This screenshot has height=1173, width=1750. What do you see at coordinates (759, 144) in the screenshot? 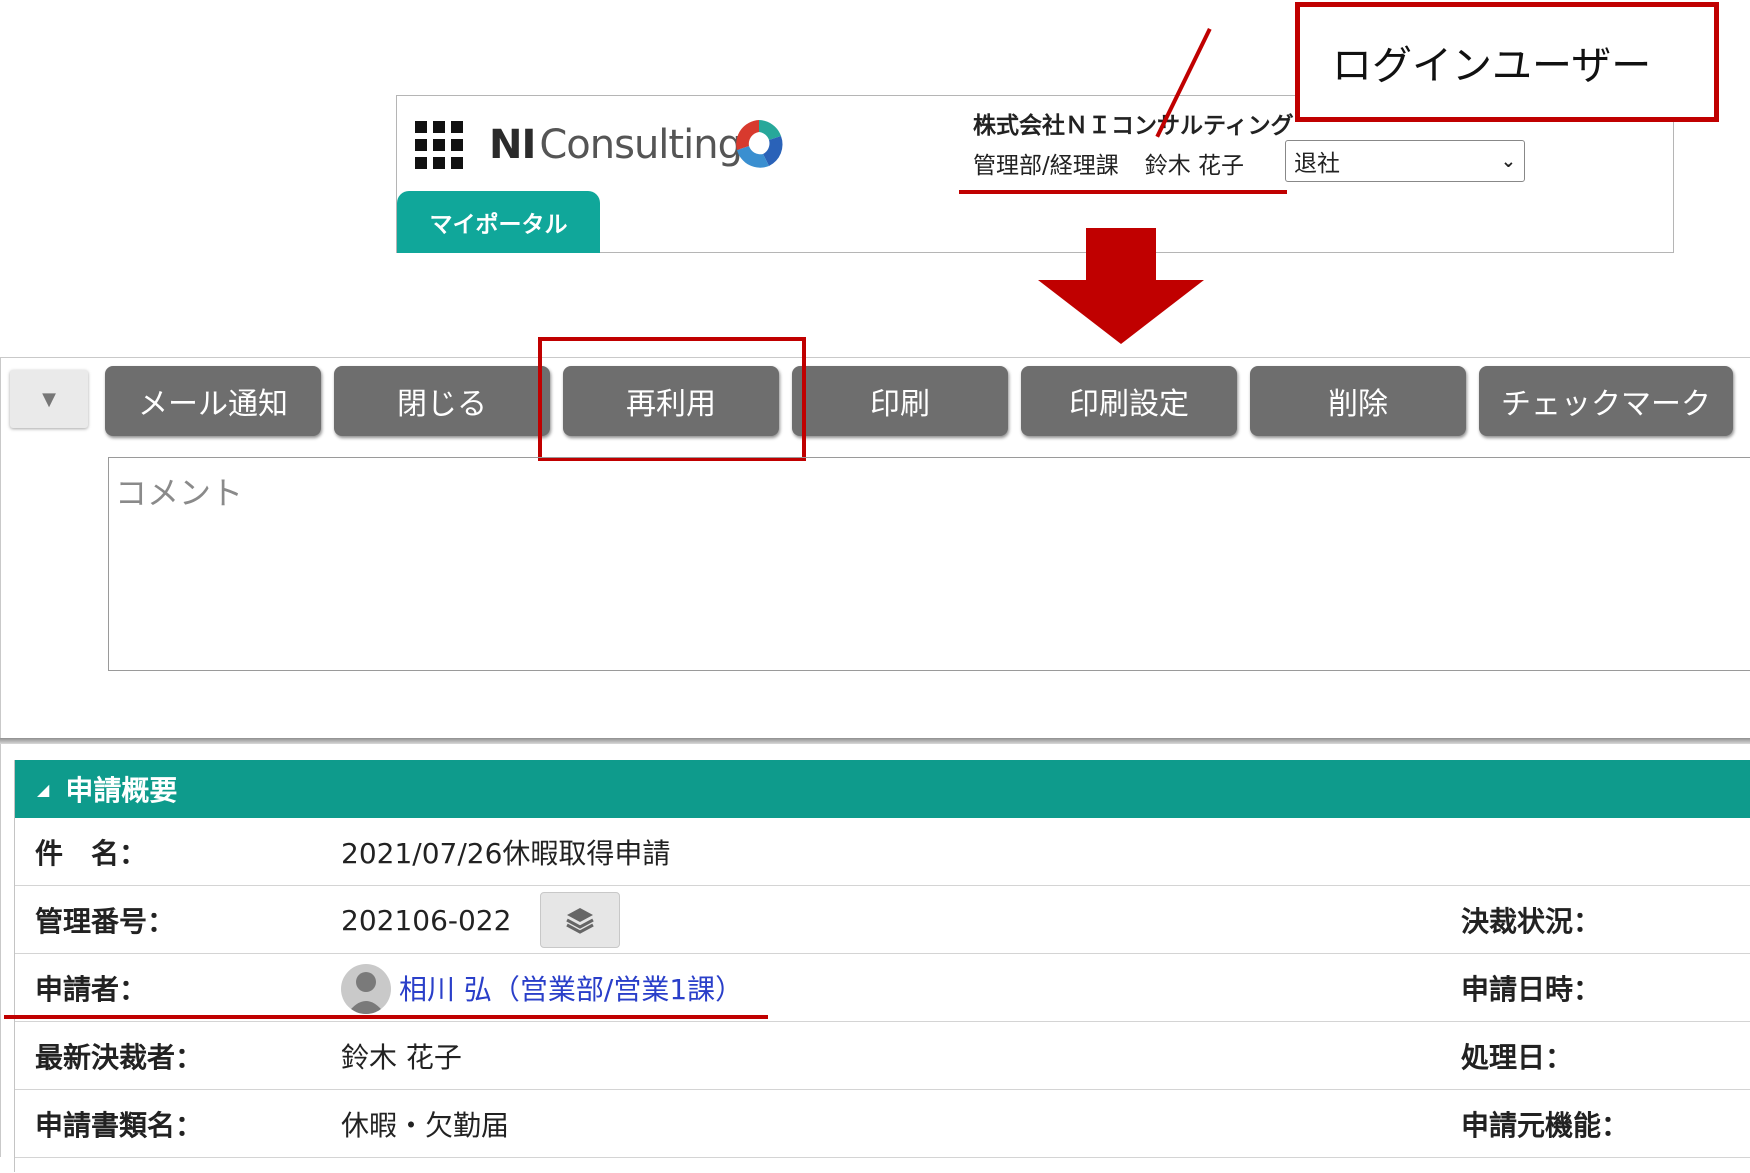
I see `logo-mark-icon` at bounding box center [759, 144].